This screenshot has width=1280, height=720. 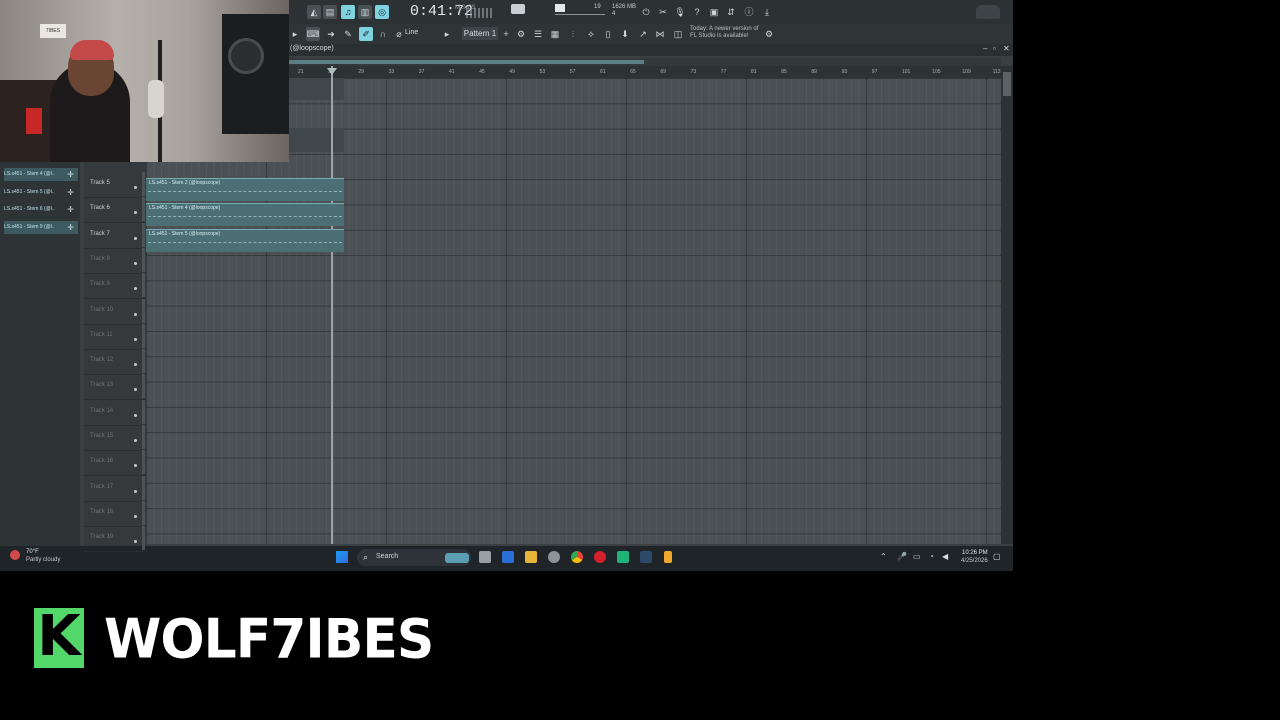 What do you see at coordinates (538, 34) in the screenshot?
I see `tool-2-icon: ☰` at bounding box center [538, 34].